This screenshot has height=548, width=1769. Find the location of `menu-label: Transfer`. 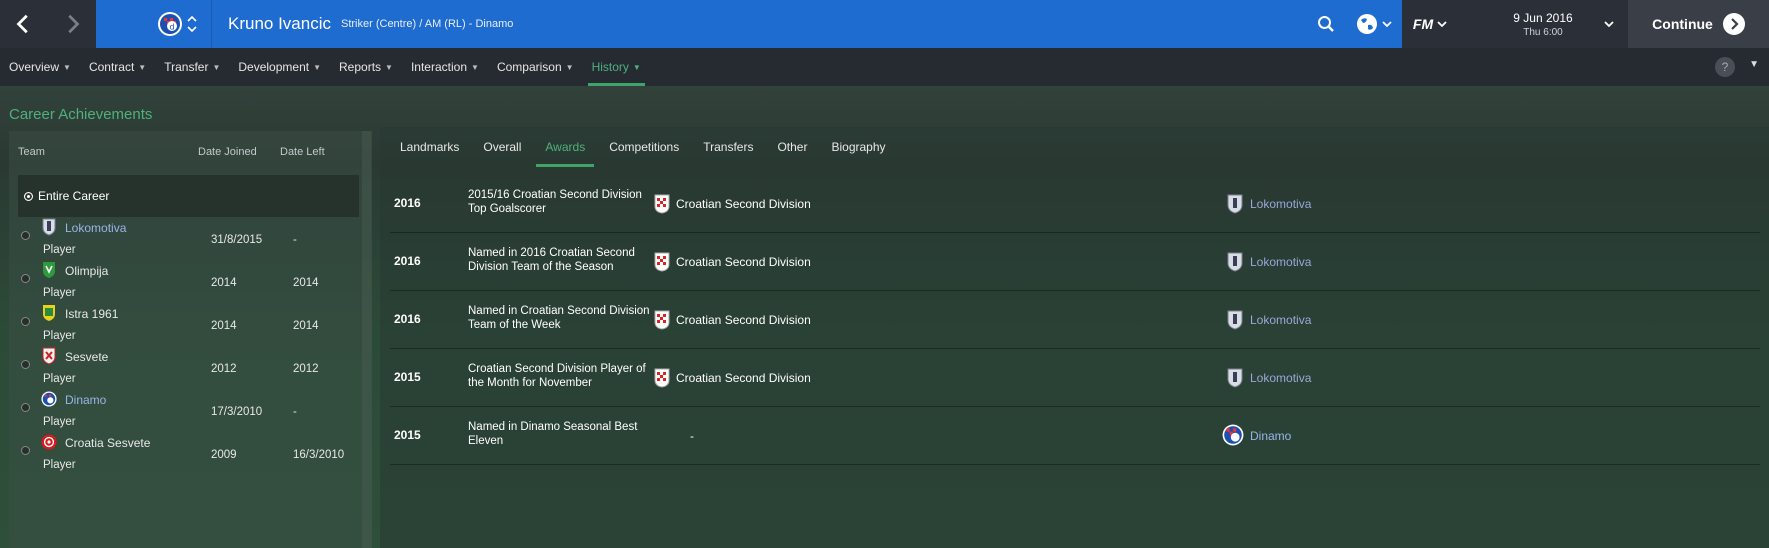

menu-label: Transfer is located at coordinates (186, 67).